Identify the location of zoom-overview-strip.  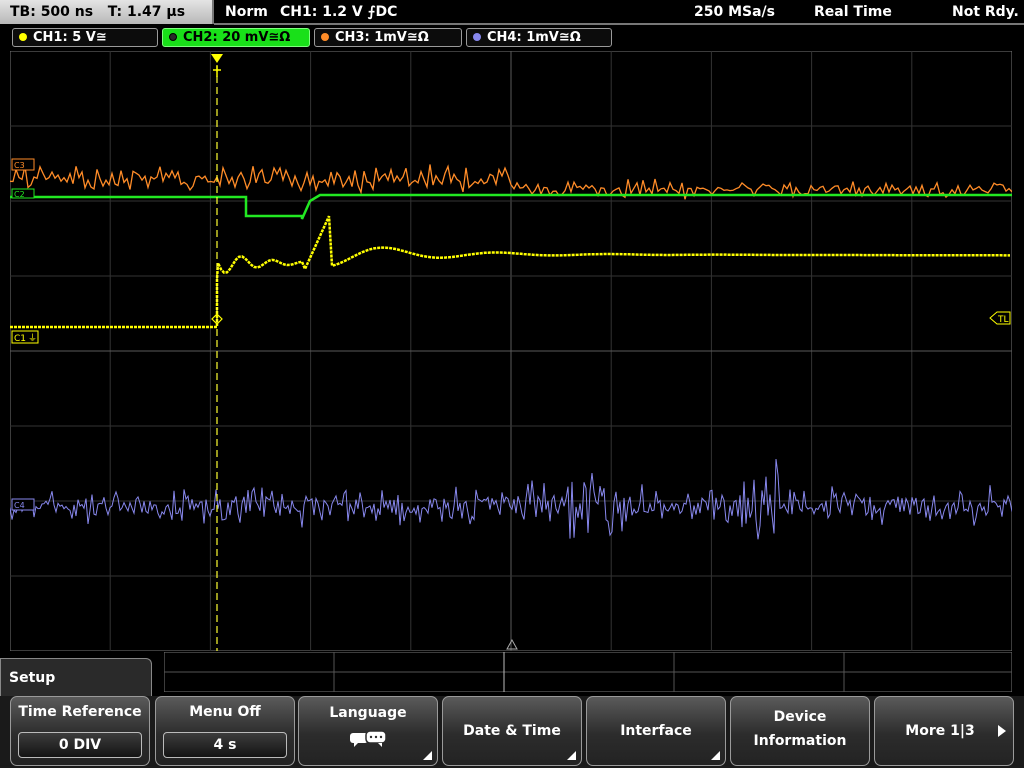
(588, 672).